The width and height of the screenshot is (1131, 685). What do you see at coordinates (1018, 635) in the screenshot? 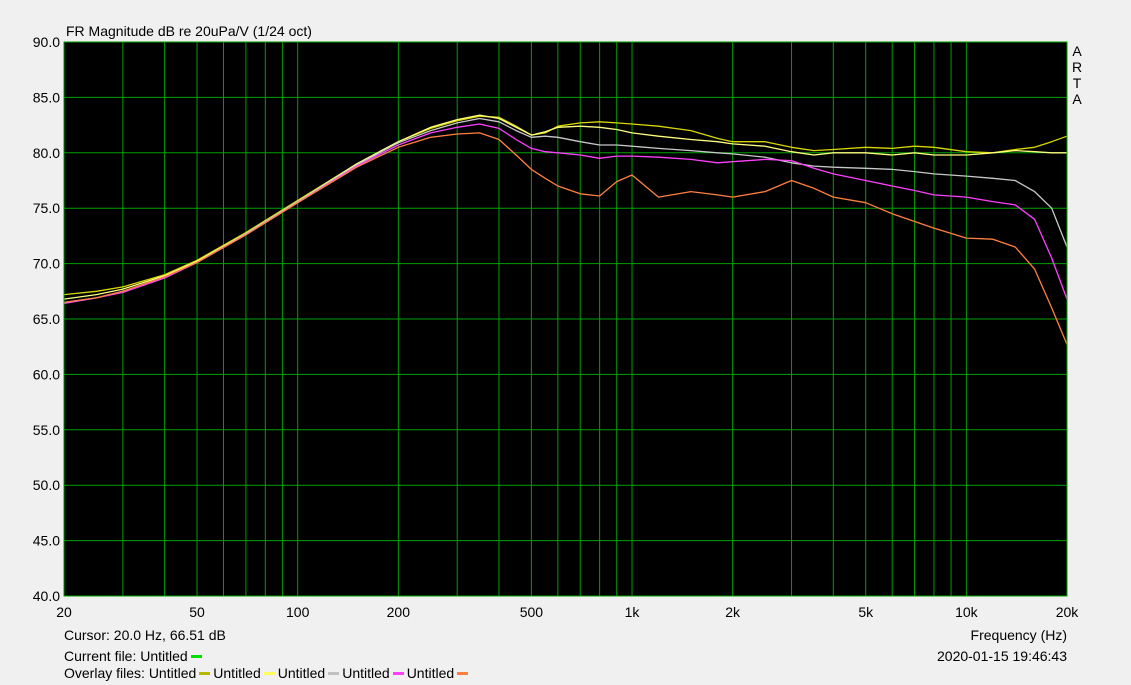
I see `x-axis-label: Frequency (Hz)` at bounding box center [1018, 635].